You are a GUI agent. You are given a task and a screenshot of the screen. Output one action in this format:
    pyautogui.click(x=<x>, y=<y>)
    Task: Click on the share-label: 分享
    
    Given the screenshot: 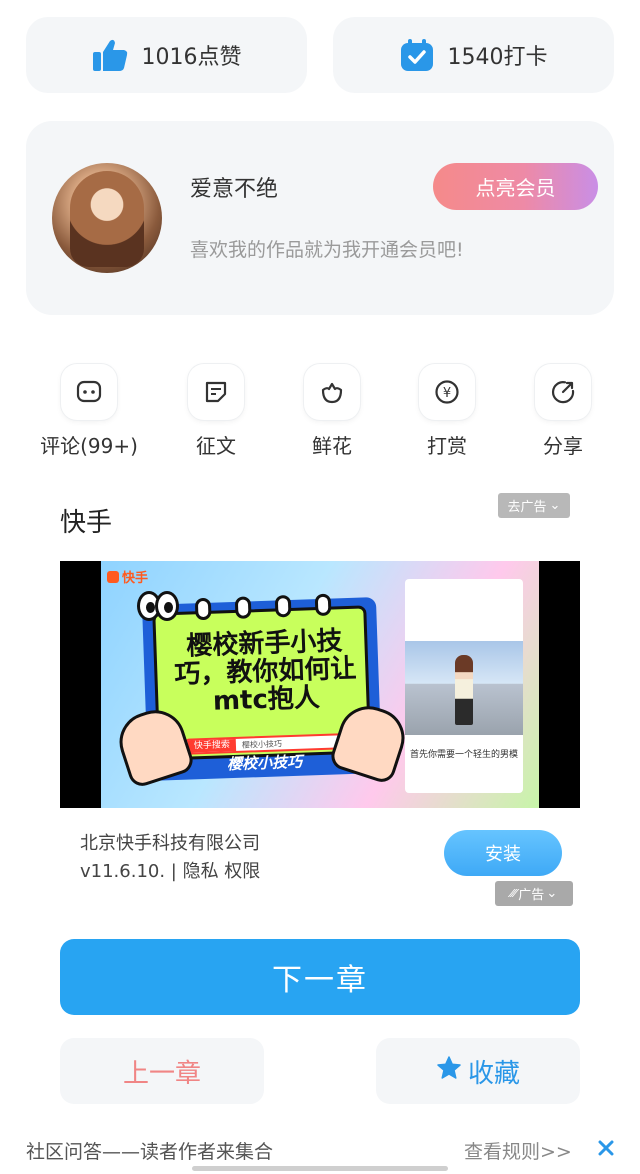 What is the action you would take?
    pyautogui.click(x=563, y=446)
    